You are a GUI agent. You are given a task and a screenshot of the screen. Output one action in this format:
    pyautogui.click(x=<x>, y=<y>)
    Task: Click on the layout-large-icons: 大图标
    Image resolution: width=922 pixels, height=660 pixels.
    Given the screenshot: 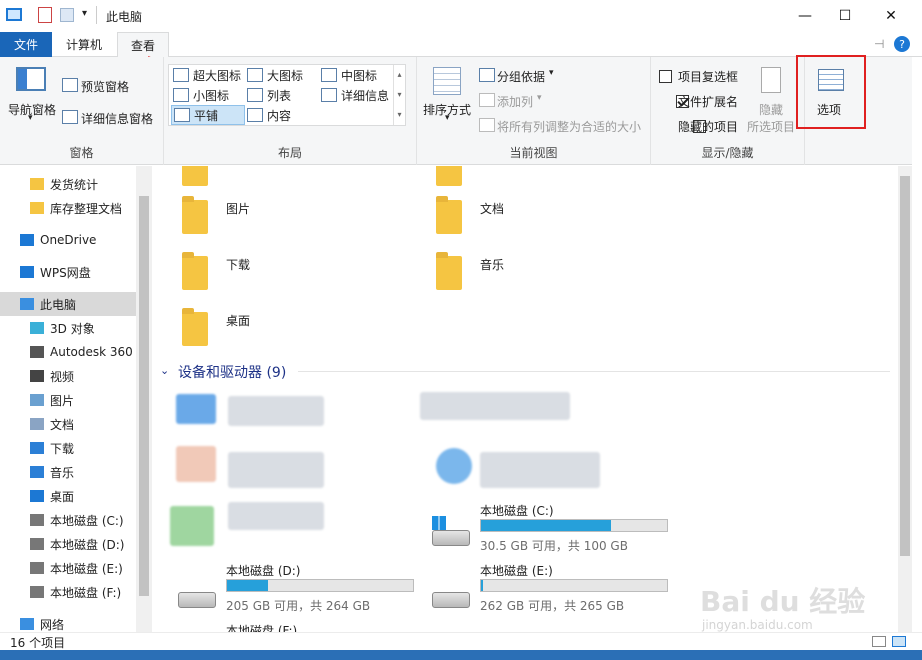 What is the action you would take?
    pyautogui.click(x=275, y=75)
    